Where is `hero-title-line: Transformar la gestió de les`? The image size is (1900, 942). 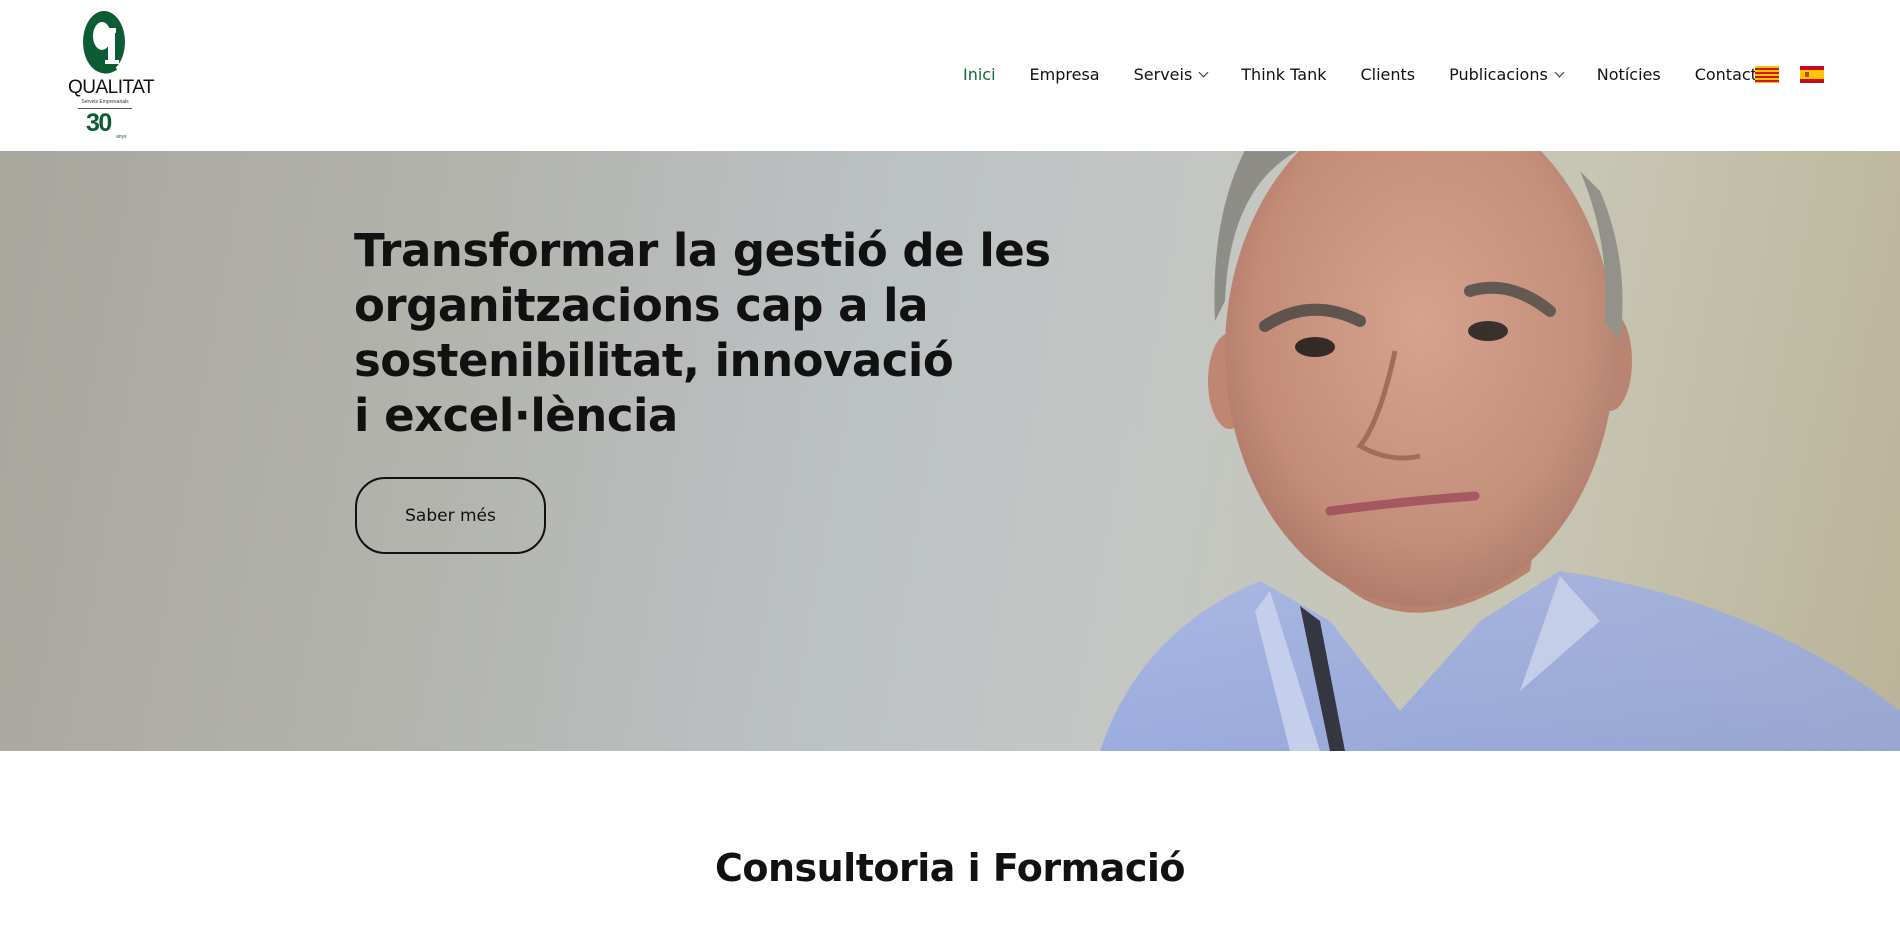
hero-title-line: Transformar la gestió de les is located at coordinates (702, 250).